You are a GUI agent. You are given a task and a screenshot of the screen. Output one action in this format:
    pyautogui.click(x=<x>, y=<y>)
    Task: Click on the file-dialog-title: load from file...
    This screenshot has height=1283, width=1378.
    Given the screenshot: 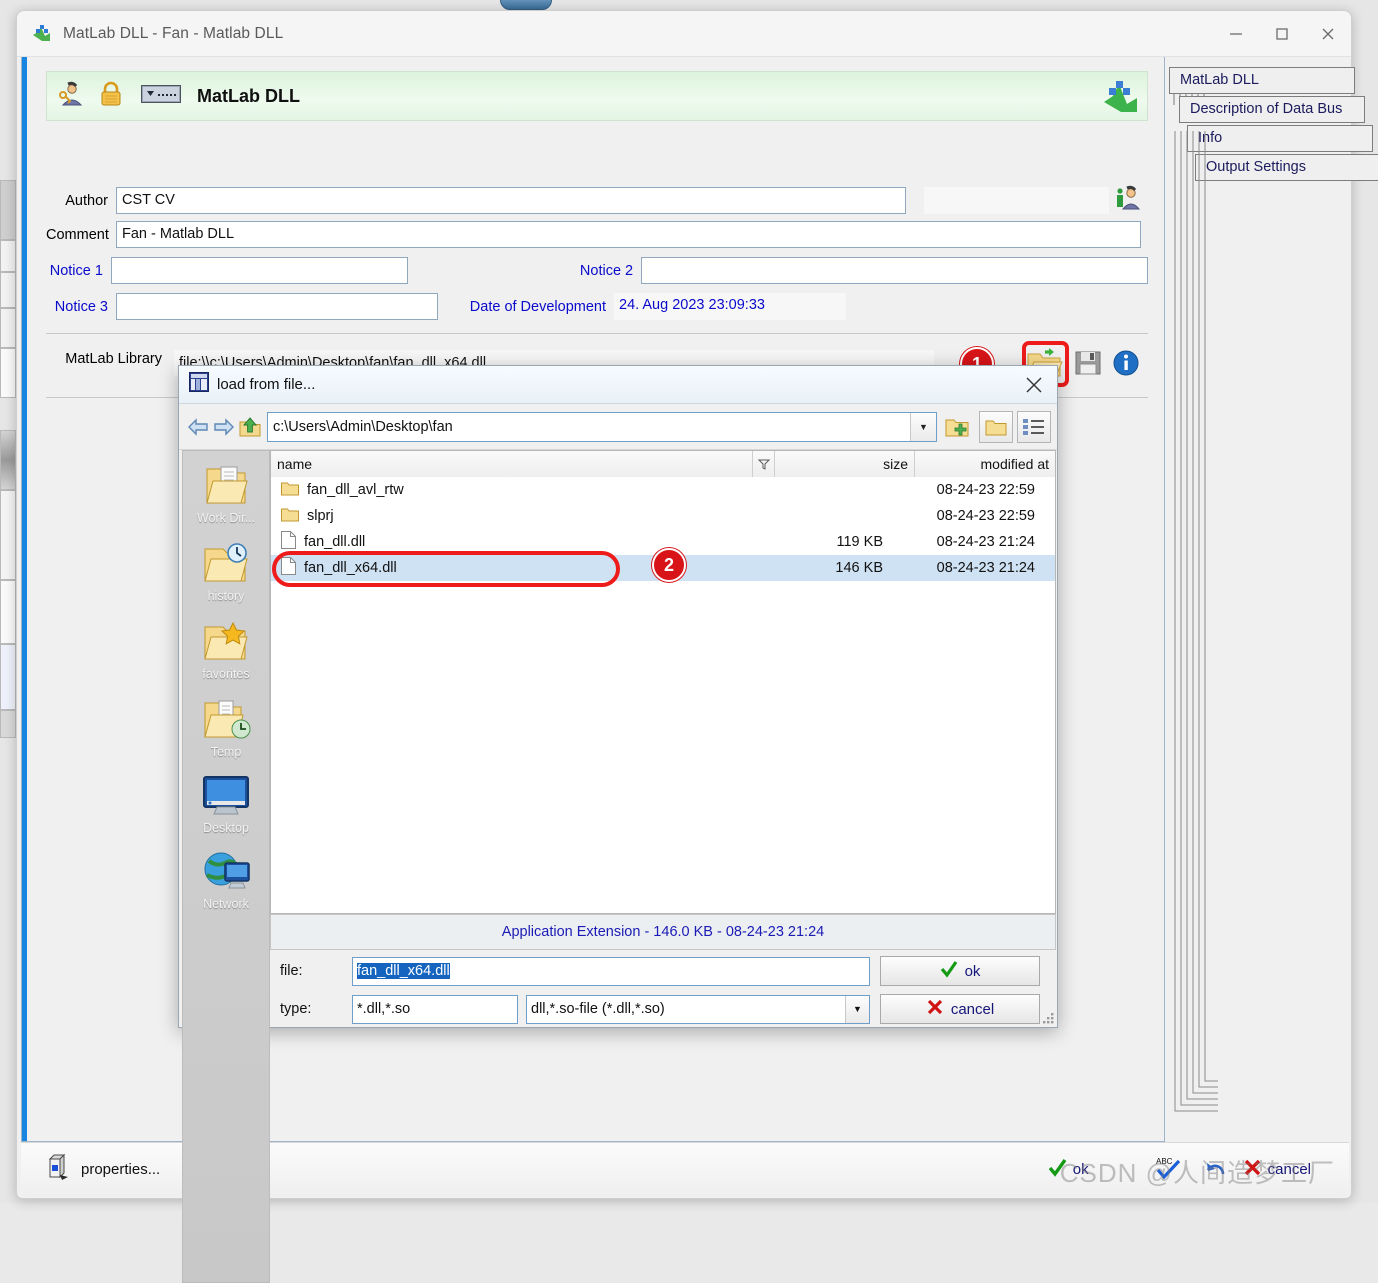 What is the action you would take?
    pyautogui.click(x=266, y=384)
    